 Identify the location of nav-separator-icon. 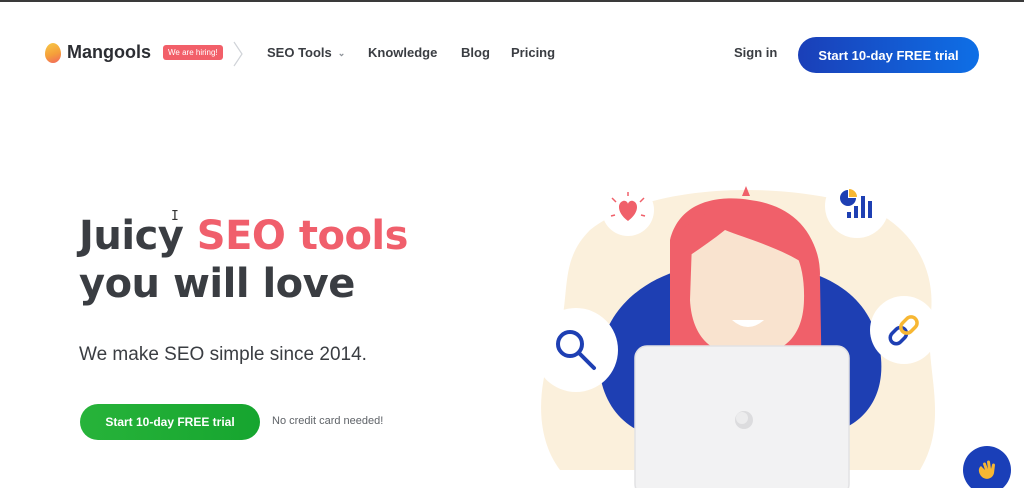
(238, 54).